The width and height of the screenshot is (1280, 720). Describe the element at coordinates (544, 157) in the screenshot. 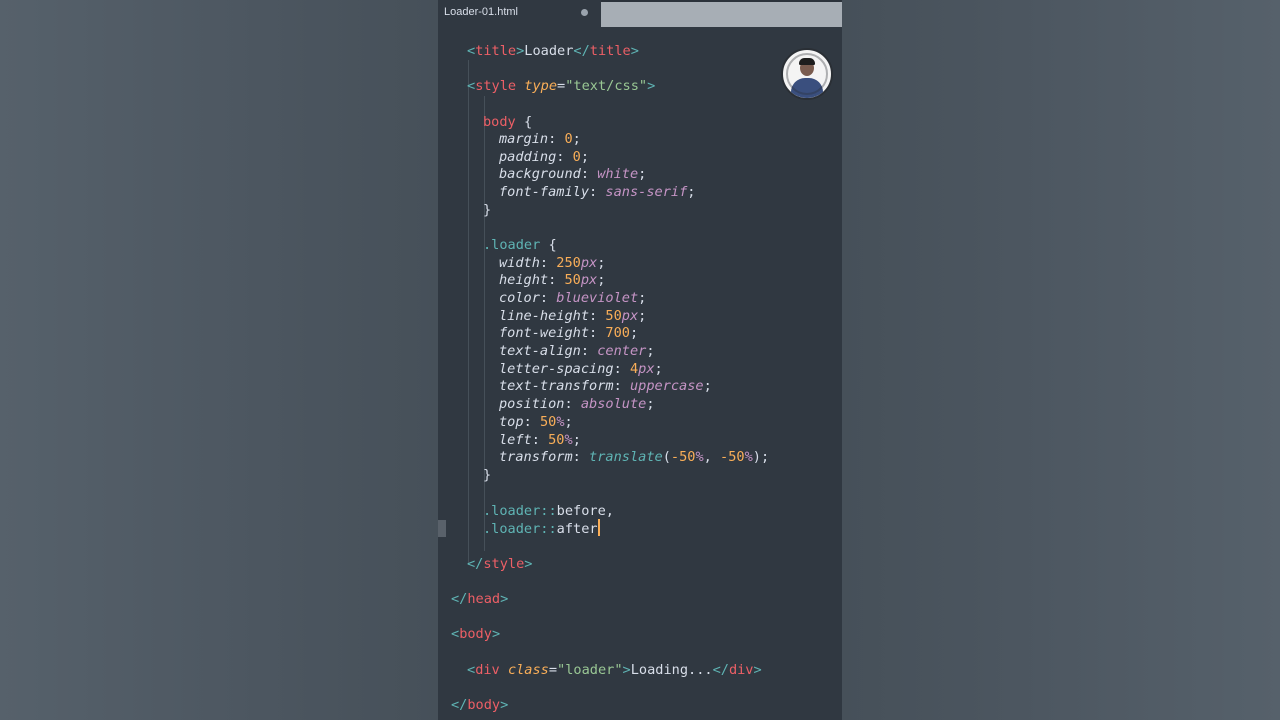

I see `code-line: padding: 0;` at that location.